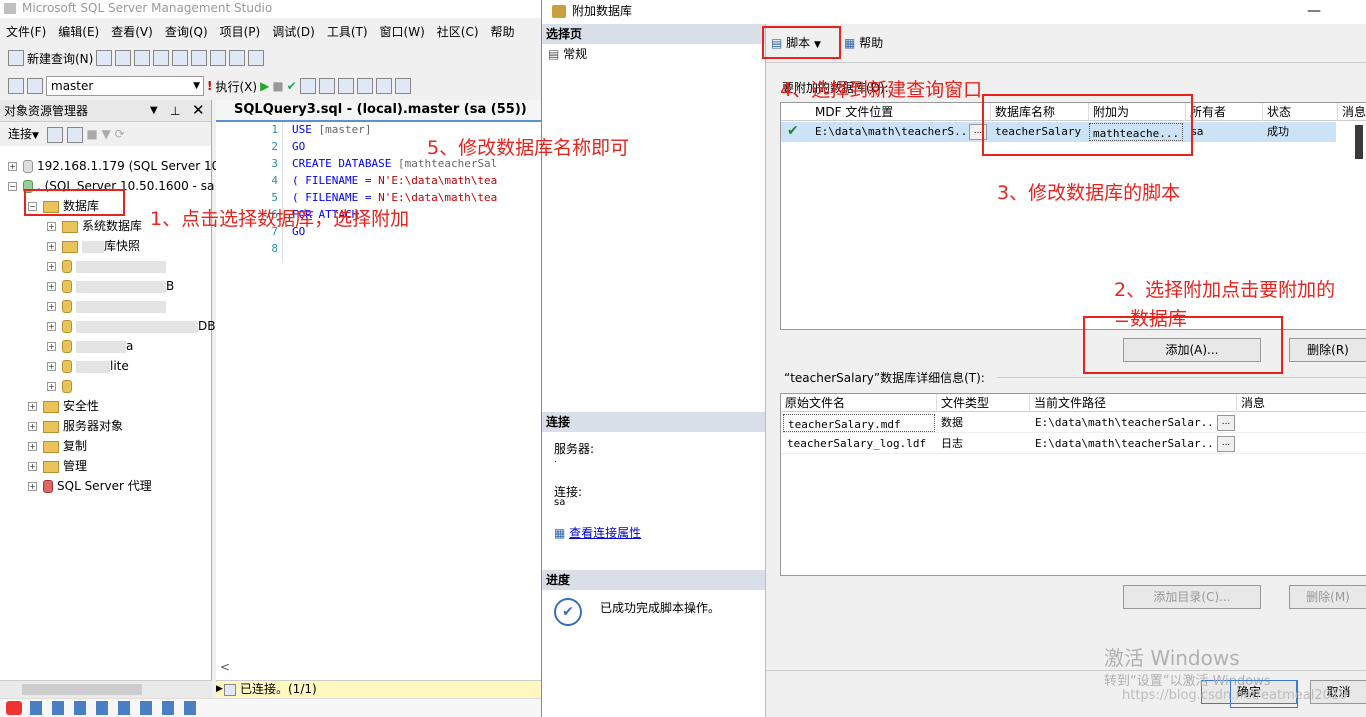 Image resolution: width=1366 pixels, height=717 pixels. What do you see at coordinates (345, 86) in the screenshot?
I see `results-to-grid-icon` at bounding box center [345, 86].